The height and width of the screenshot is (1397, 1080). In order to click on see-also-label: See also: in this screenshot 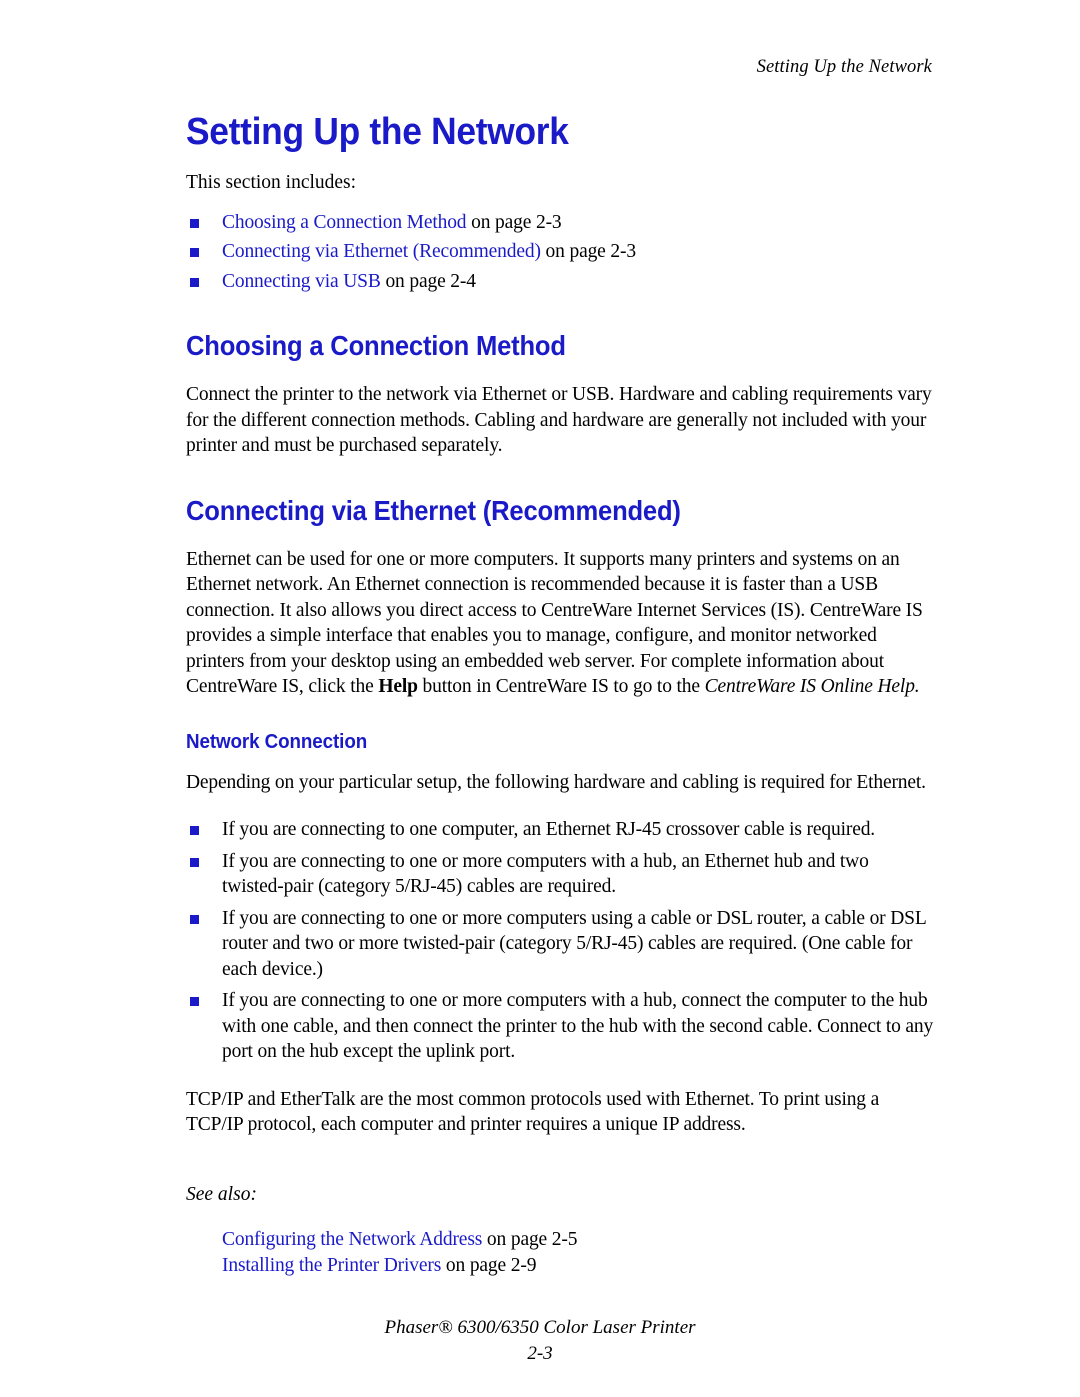, I will do `click(221, 1194)`.